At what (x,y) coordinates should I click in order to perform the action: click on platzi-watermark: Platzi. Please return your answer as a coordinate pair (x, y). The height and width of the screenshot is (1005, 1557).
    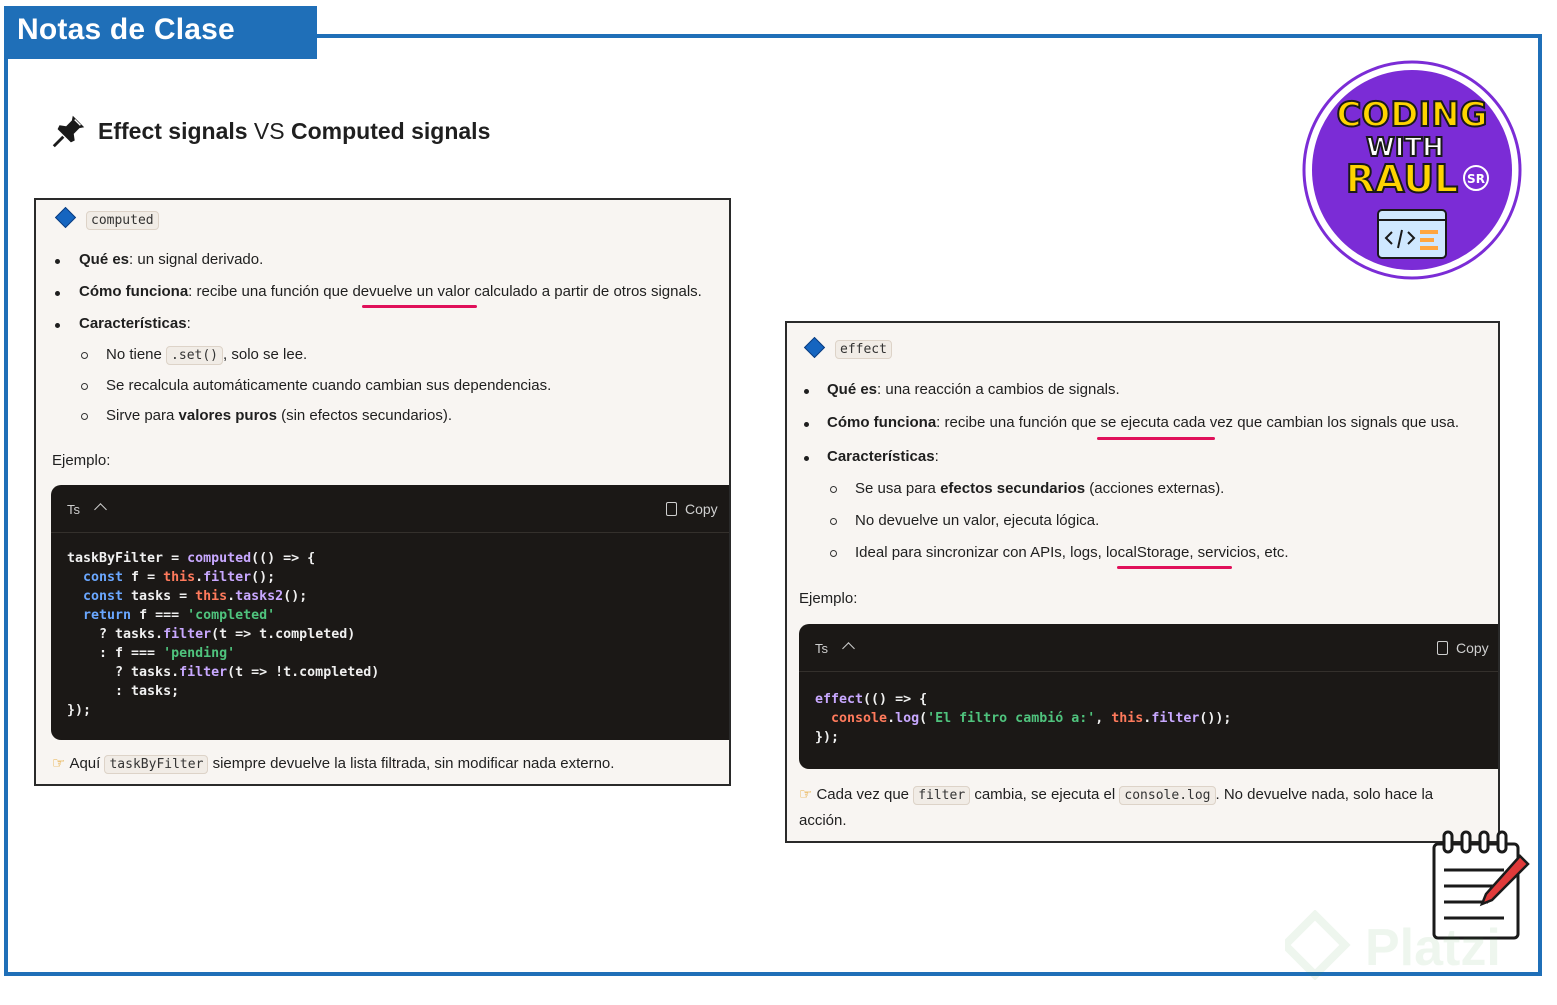
    Looking at the image, I should click on (1393, 945).